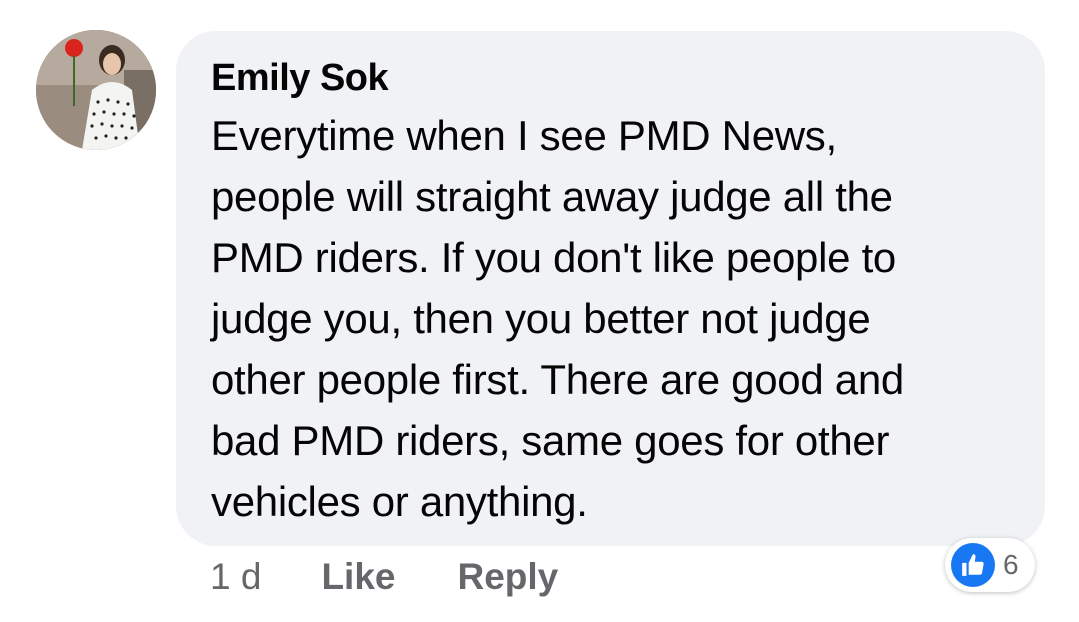 The width and height of the screenshot is (1079, 622). What do you see at coordinates (618, 78) in the screenshot?
I see `comment-author: Emily Sok` at bounding box center [618, 78].